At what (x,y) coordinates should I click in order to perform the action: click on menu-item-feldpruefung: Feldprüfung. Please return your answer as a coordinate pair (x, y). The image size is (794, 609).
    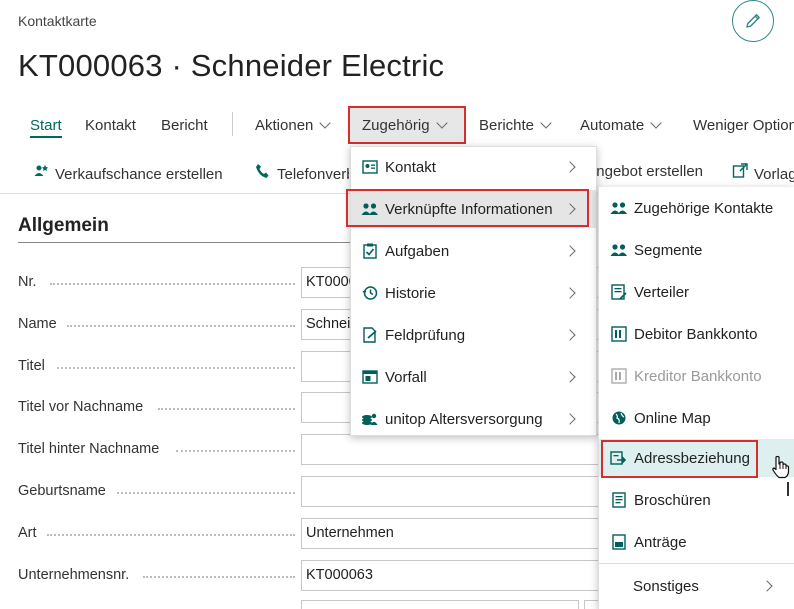
    Looking at the image, I should click on (473, 335).